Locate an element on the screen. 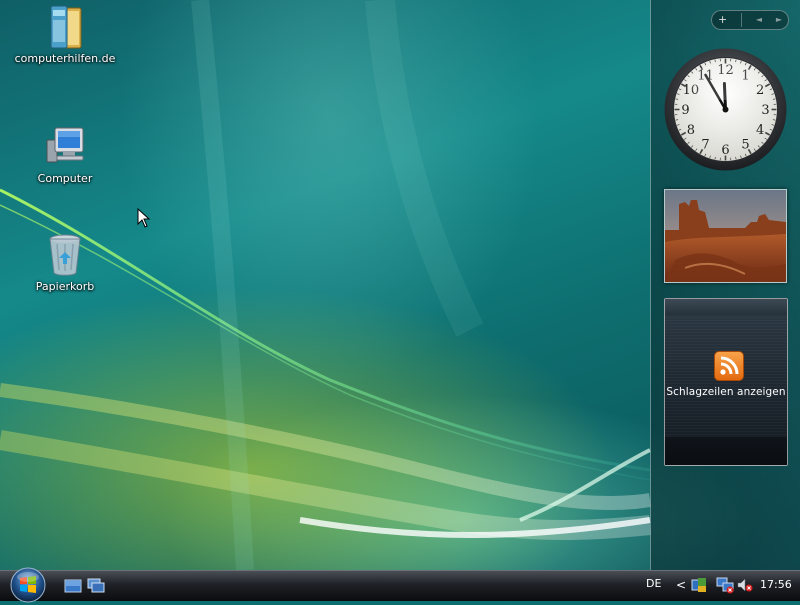 The width and height of the screenshot is (800, 605). monument-valley-photo is located at coordinates (725, 236).